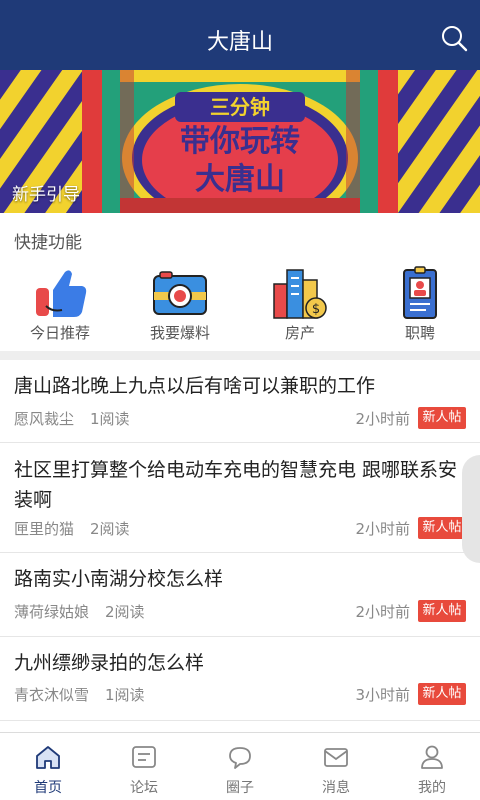 This screenshot has height=800, width=480. I want to click on quick-item-recommend: 今日推荐, so click(60, 306).